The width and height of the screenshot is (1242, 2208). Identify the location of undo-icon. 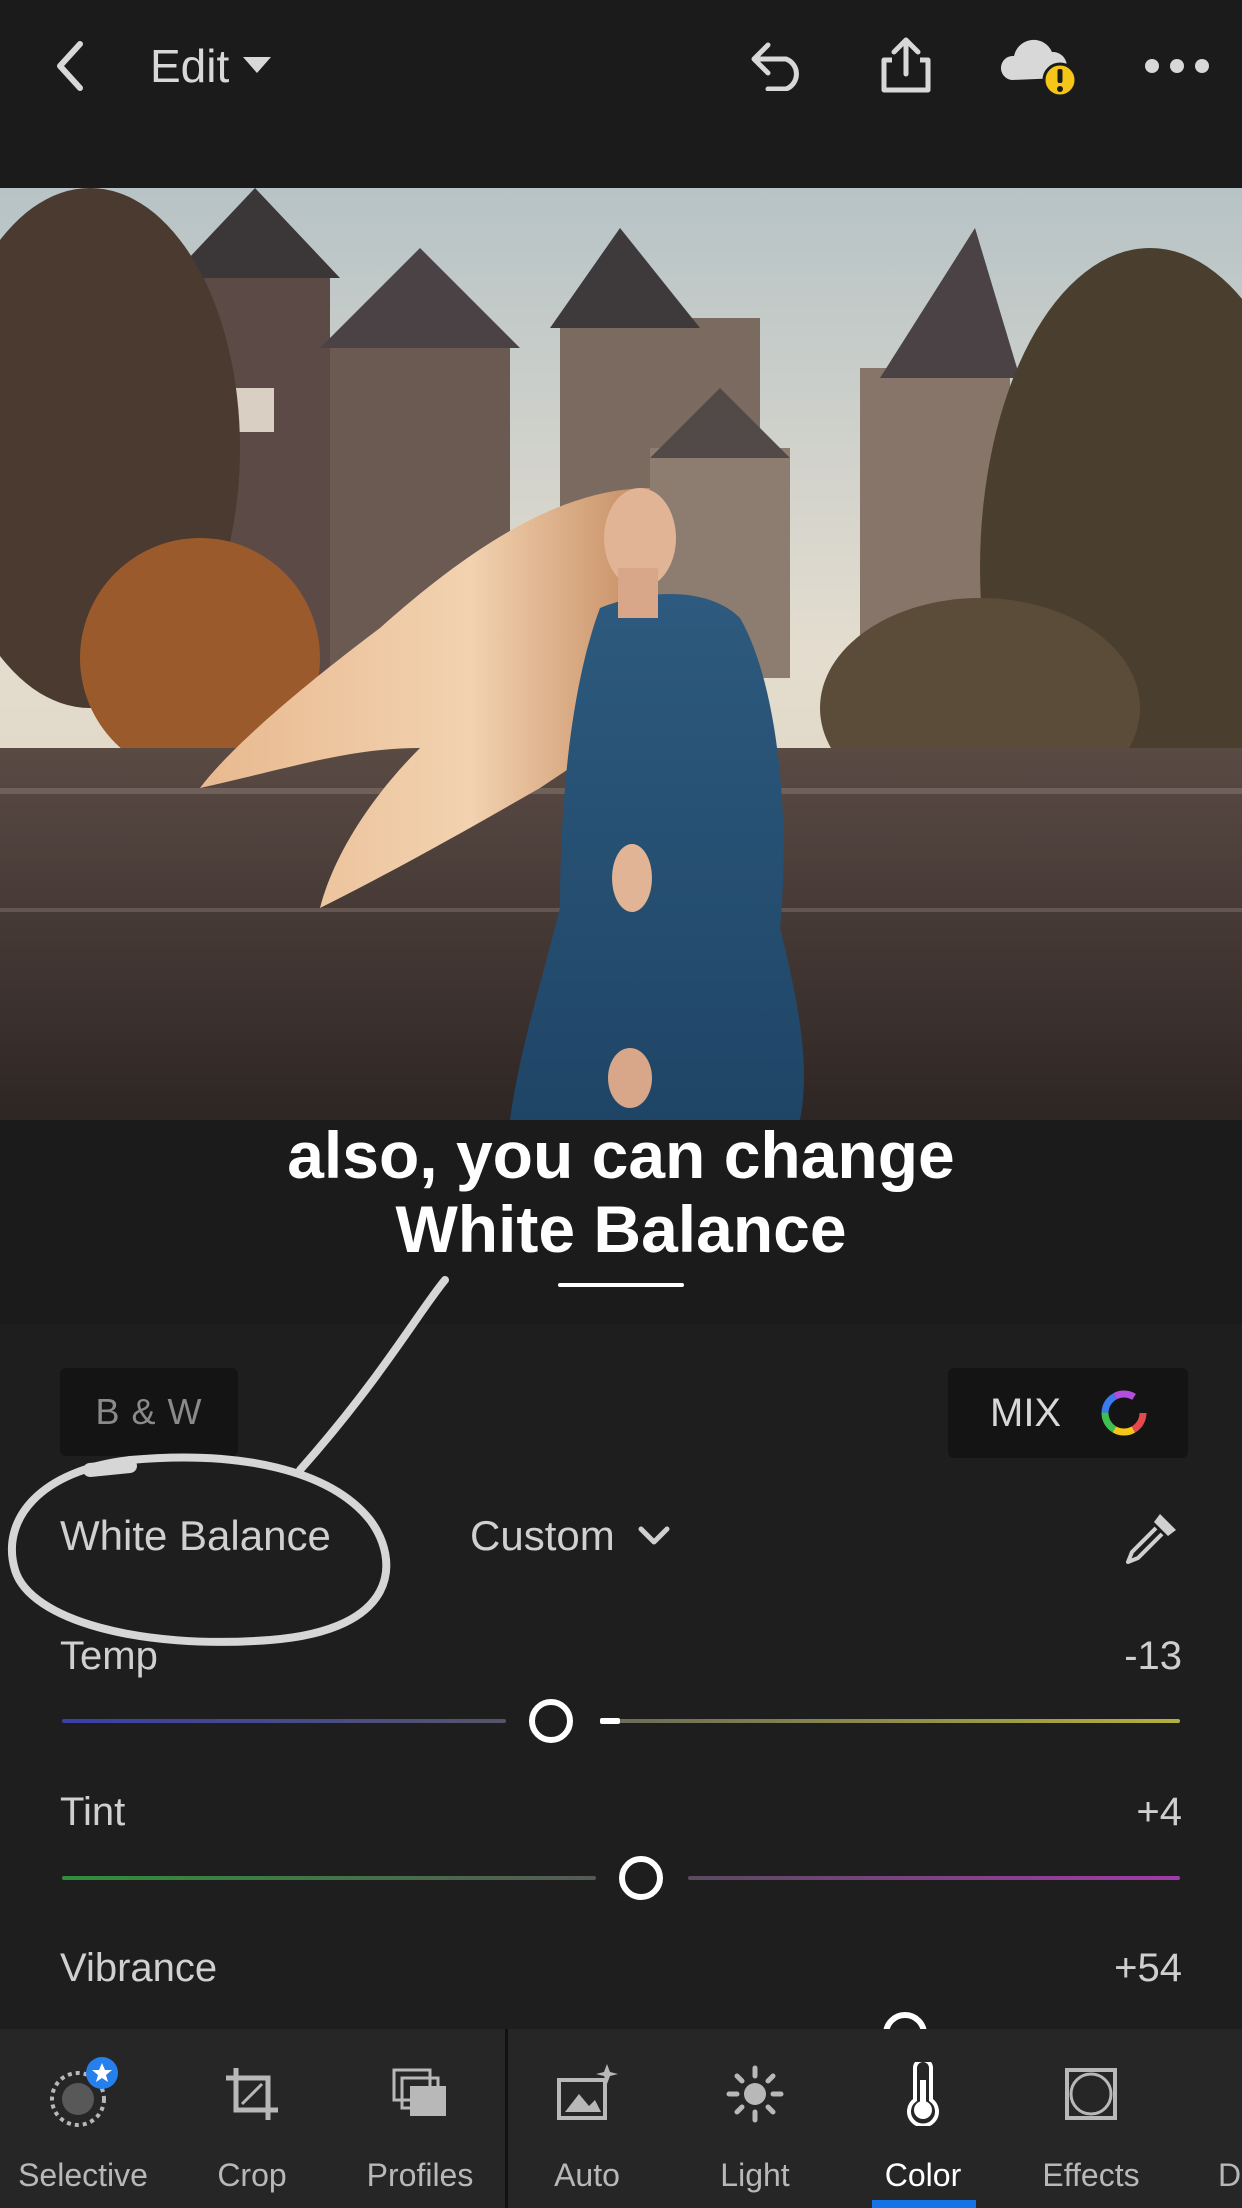
(775, 66).